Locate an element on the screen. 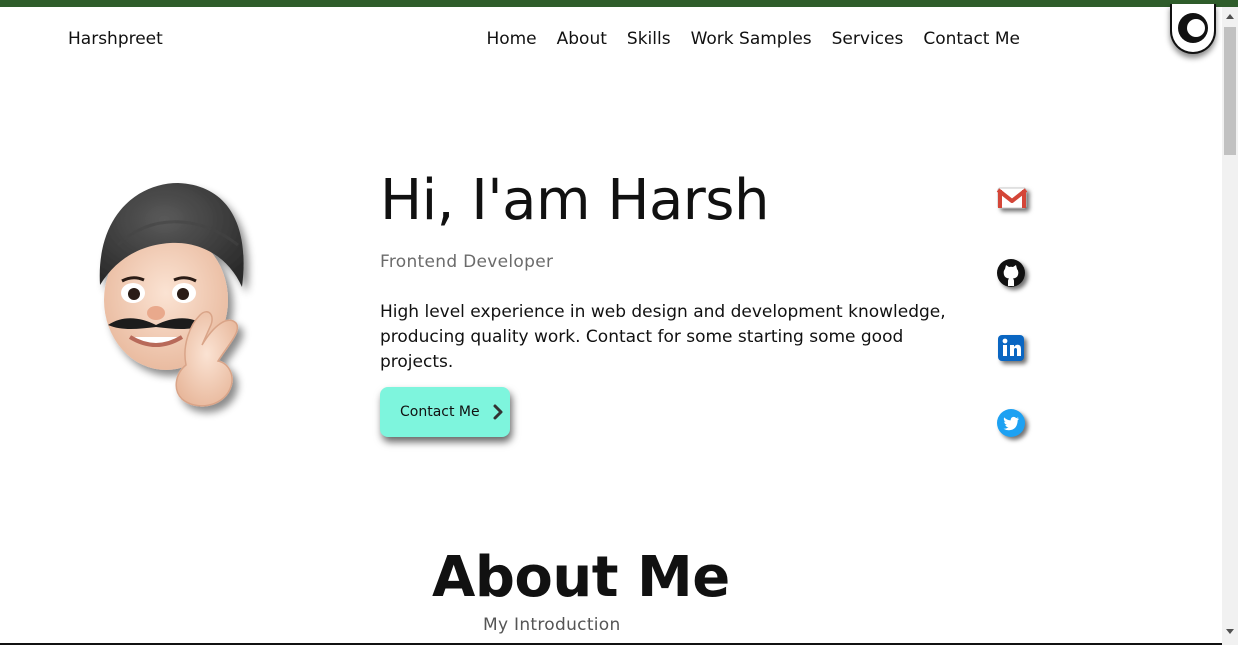  page-scrollbar is located at coordinates (1230, 326).